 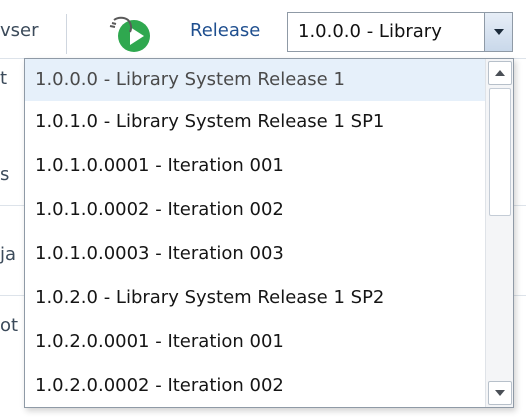 What do you see at coordinates (159, 165) in the screenshot?
I see `release-option-label: 1.0.1.0.0001 - Iteration 001` at bounding box center [159, 165].